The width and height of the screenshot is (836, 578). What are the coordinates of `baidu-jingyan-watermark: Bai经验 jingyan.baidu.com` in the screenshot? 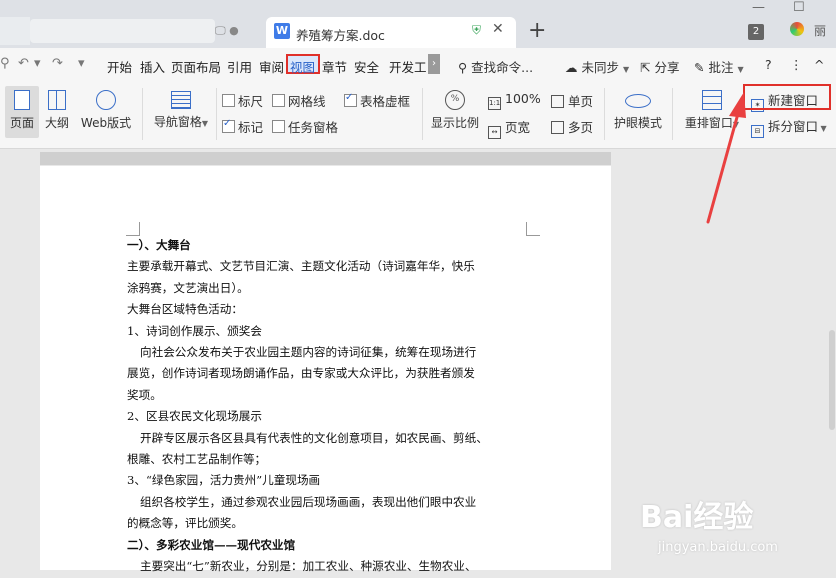 It's located at (735, 530).